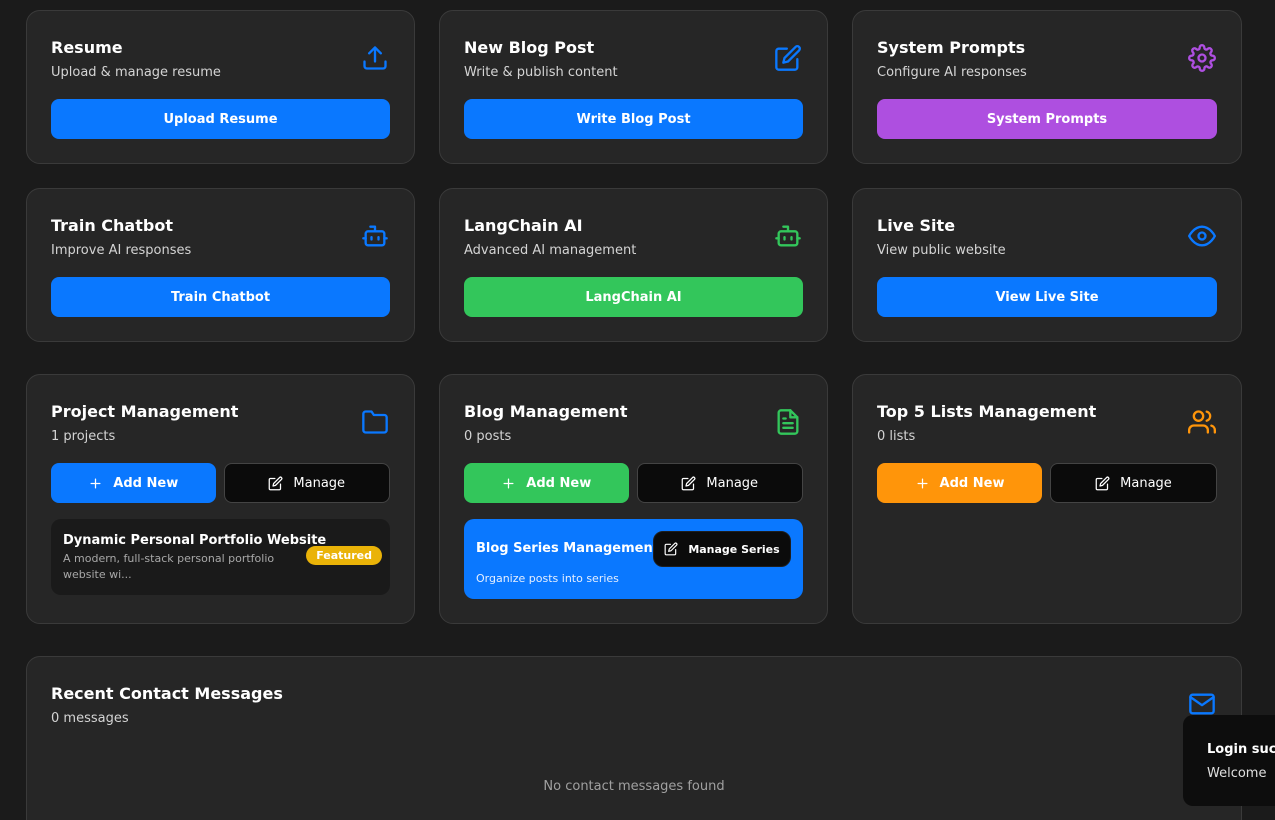  I want to click on card-subtitle: View public website, so click(941, 250).